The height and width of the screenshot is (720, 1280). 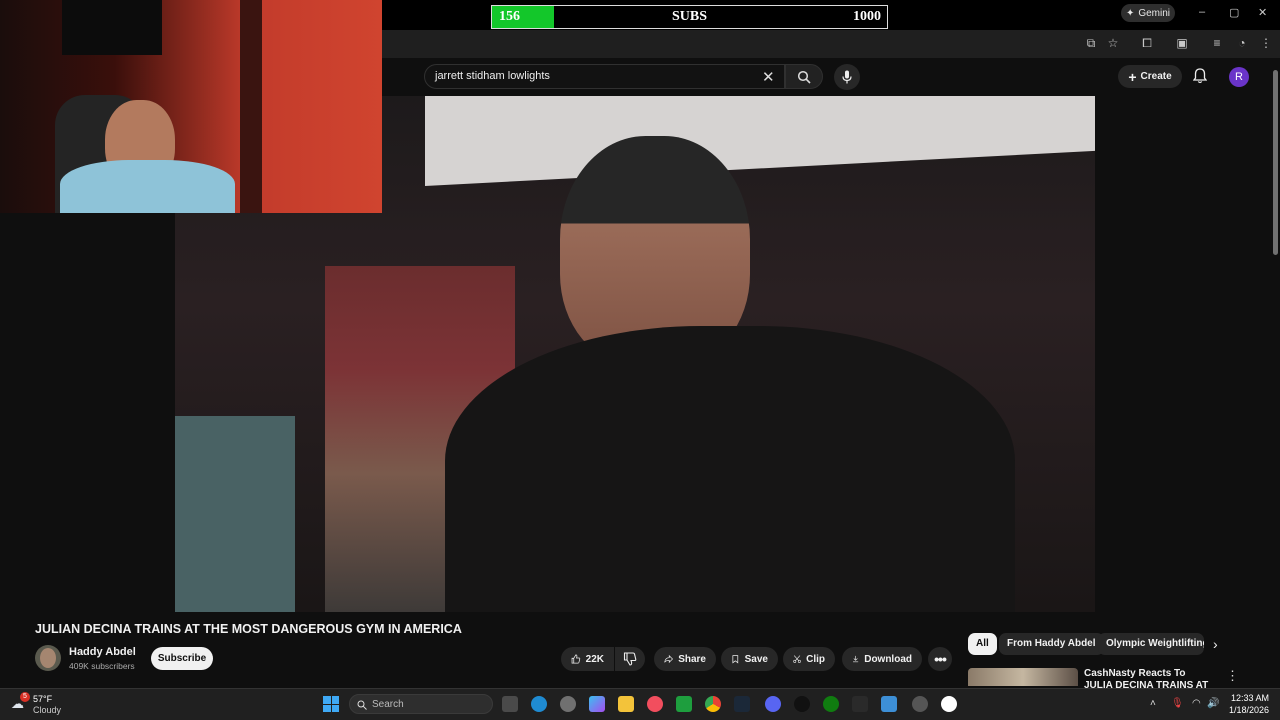 What do you see at coordinates (742, 704) in the screenshot?
I see `steam-icon` at bounding box center [742, 704].